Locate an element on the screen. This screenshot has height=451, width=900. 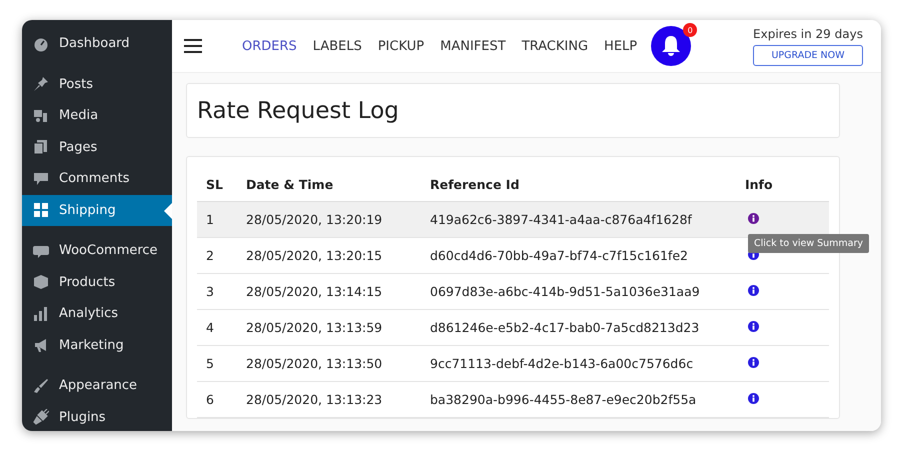
nav-tab: ORDERS is located at coordinates (269, 46).